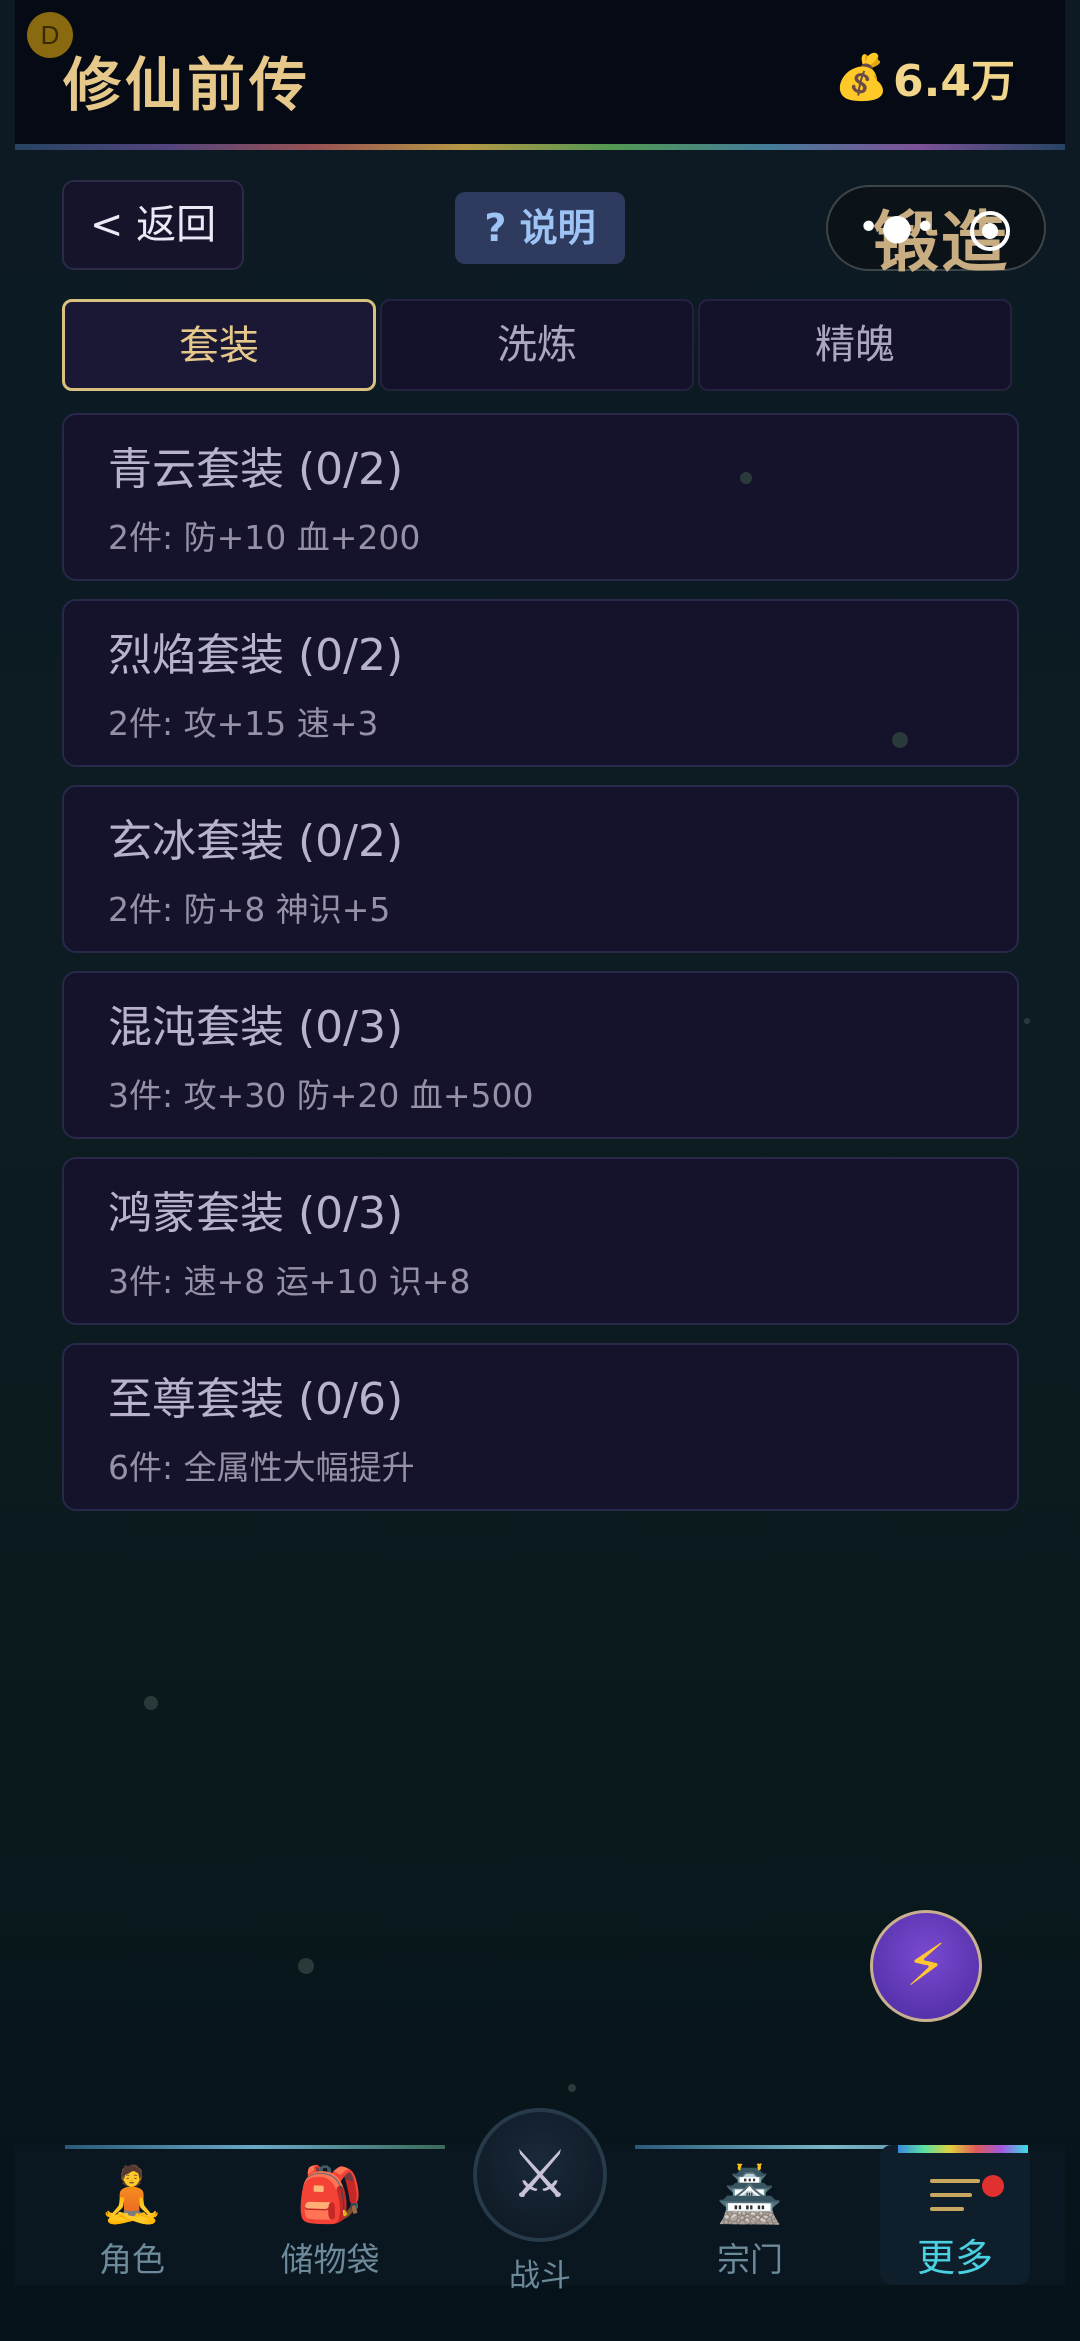  I want to click on temple-icon: 🏯, so click(750, 2194).